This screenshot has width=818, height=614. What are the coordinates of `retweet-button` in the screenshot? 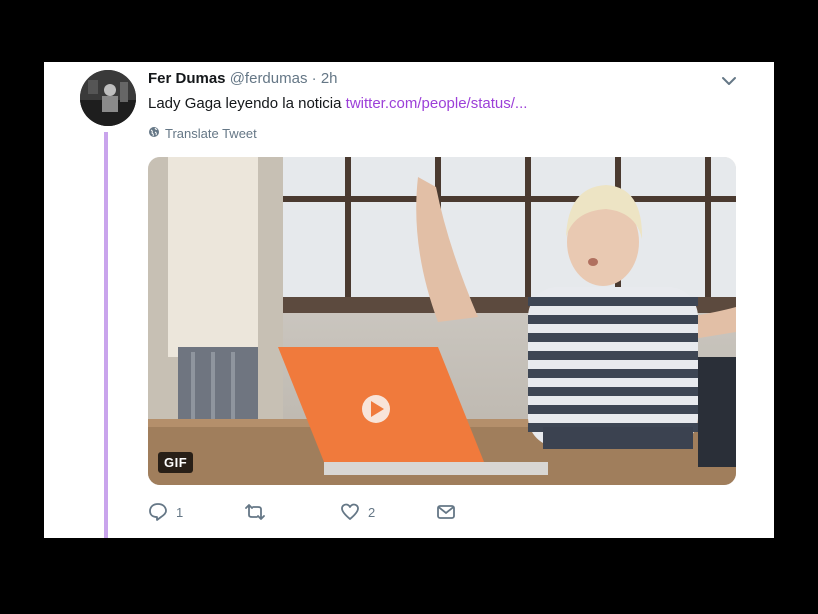 It's located at (259, 512).